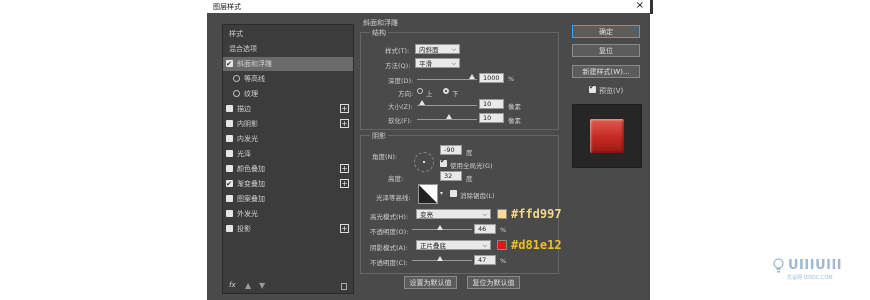 This screenshot has height=300, width=870. What do you see at coordinates (248, 285) in the screenshot?
I see `arrow-up-icon: ▲` at bounding box center [248, 285].